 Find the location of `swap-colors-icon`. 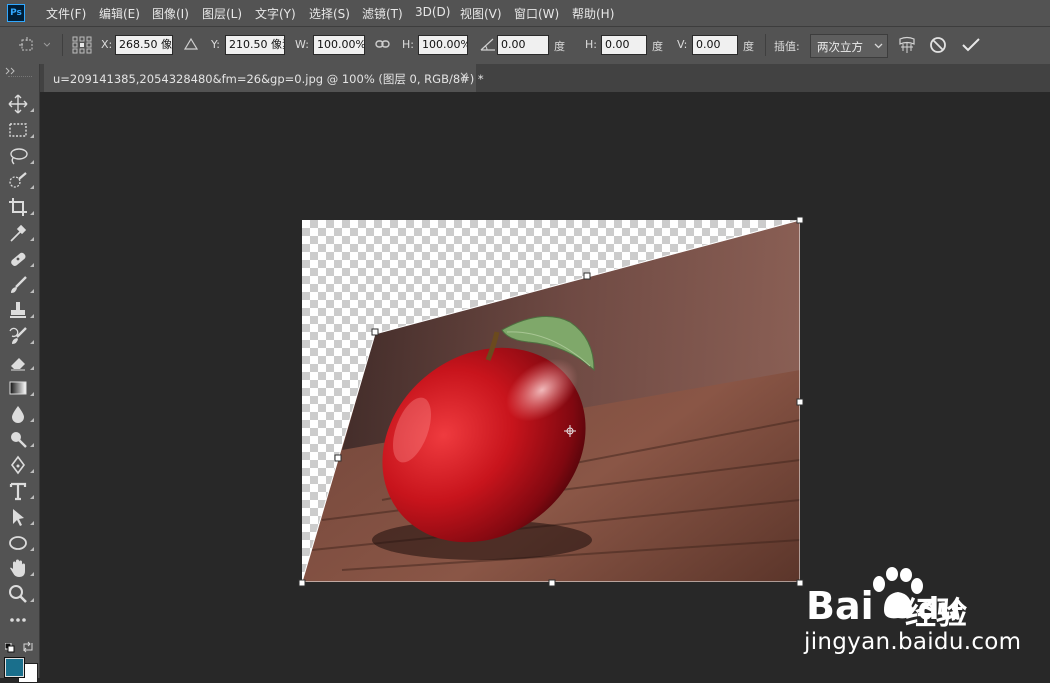

swap-colors-icon is located at coordinates (28, 648).